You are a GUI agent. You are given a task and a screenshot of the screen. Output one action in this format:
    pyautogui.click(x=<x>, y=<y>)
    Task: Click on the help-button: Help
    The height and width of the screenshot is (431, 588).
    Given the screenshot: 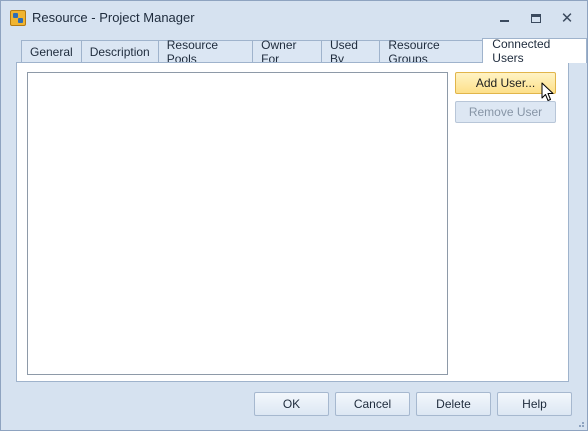 What is the action you would take?
    pyautogui.click(x=534, y=404)
    